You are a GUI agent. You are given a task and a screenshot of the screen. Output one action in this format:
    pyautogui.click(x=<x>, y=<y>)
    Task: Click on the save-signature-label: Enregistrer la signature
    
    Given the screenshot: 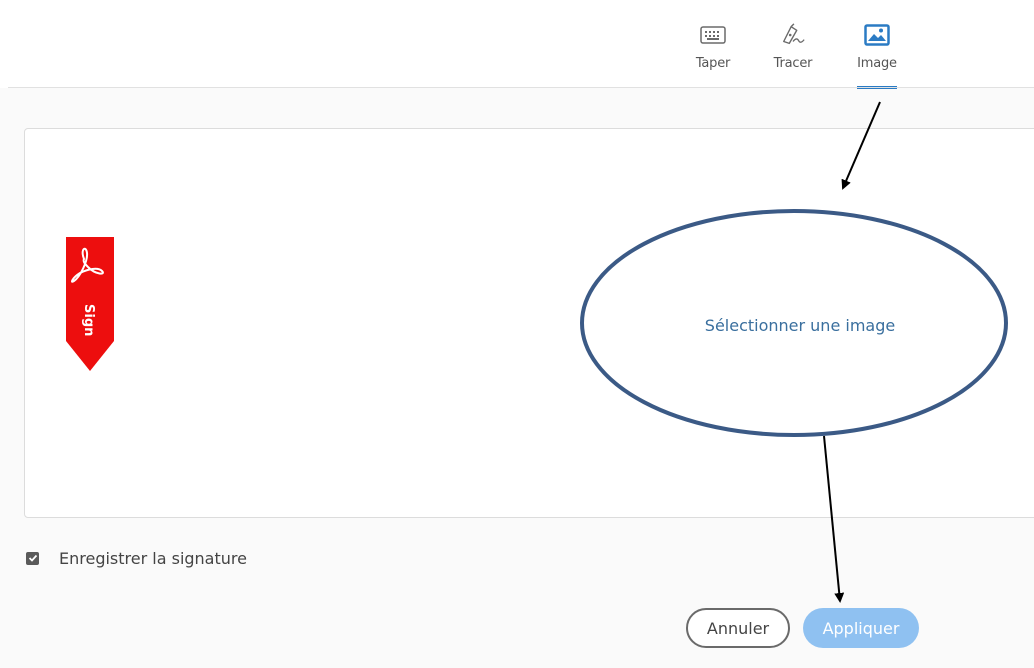 What is the action you would take?
    pyautogui.click(x=153, y=558)
    